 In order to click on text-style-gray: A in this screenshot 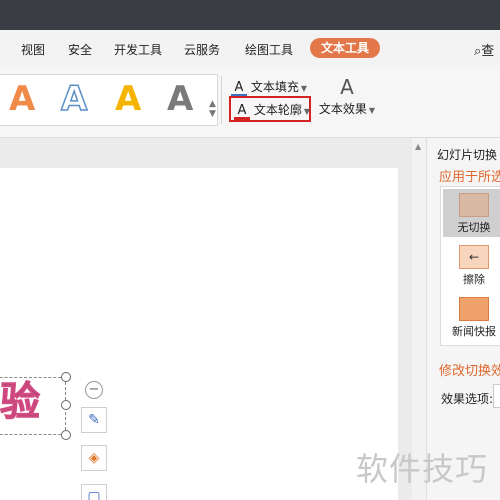, I will do `click(180, 99)`.